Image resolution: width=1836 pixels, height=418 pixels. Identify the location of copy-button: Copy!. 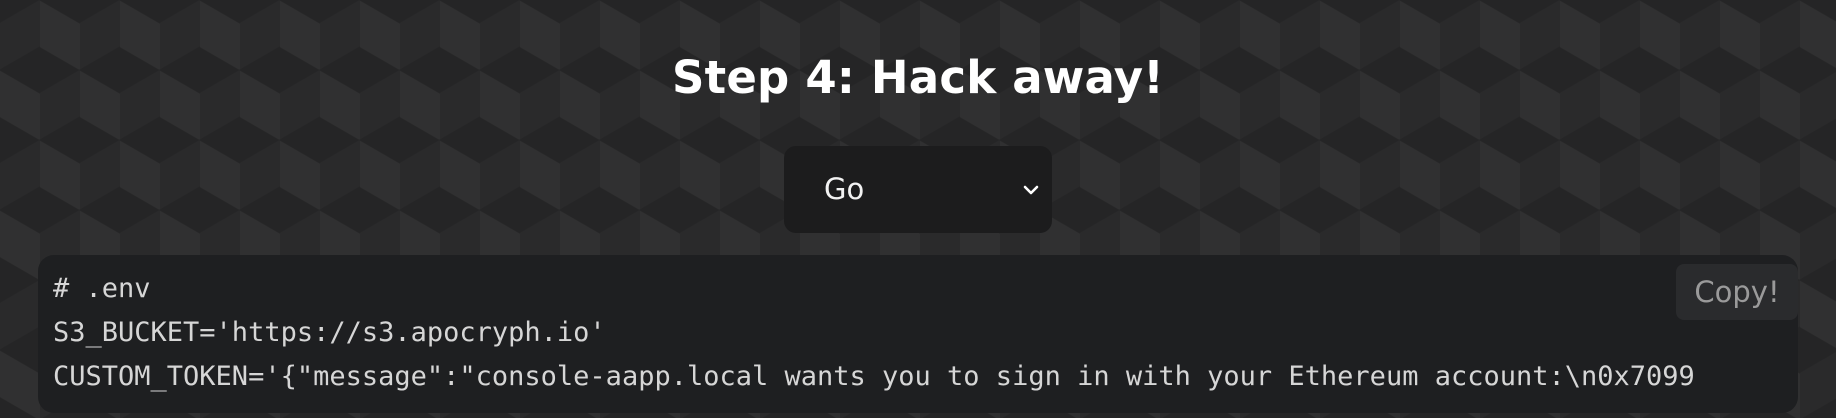
(1737, 292).